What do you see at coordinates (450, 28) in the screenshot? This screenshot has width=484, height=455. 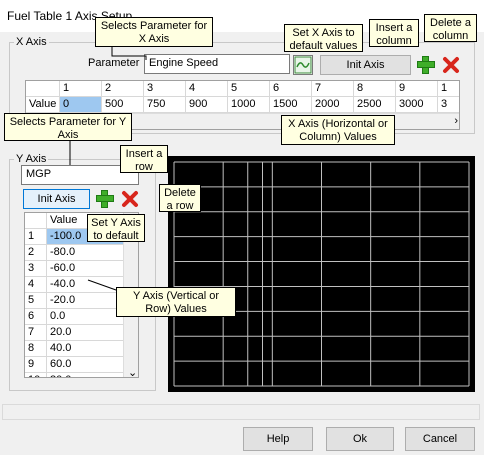 I see `callout-delete-column: Delete a column` at bounding box center [450, 28].